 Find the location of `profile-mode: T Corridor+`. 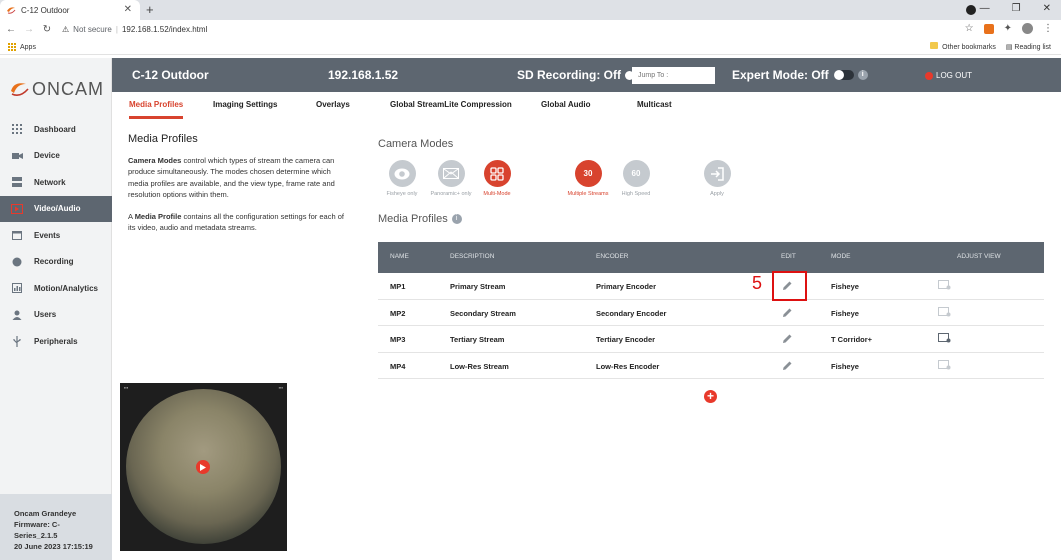

profile-mode: T Corridor+ is located at coordinates (852, 339).